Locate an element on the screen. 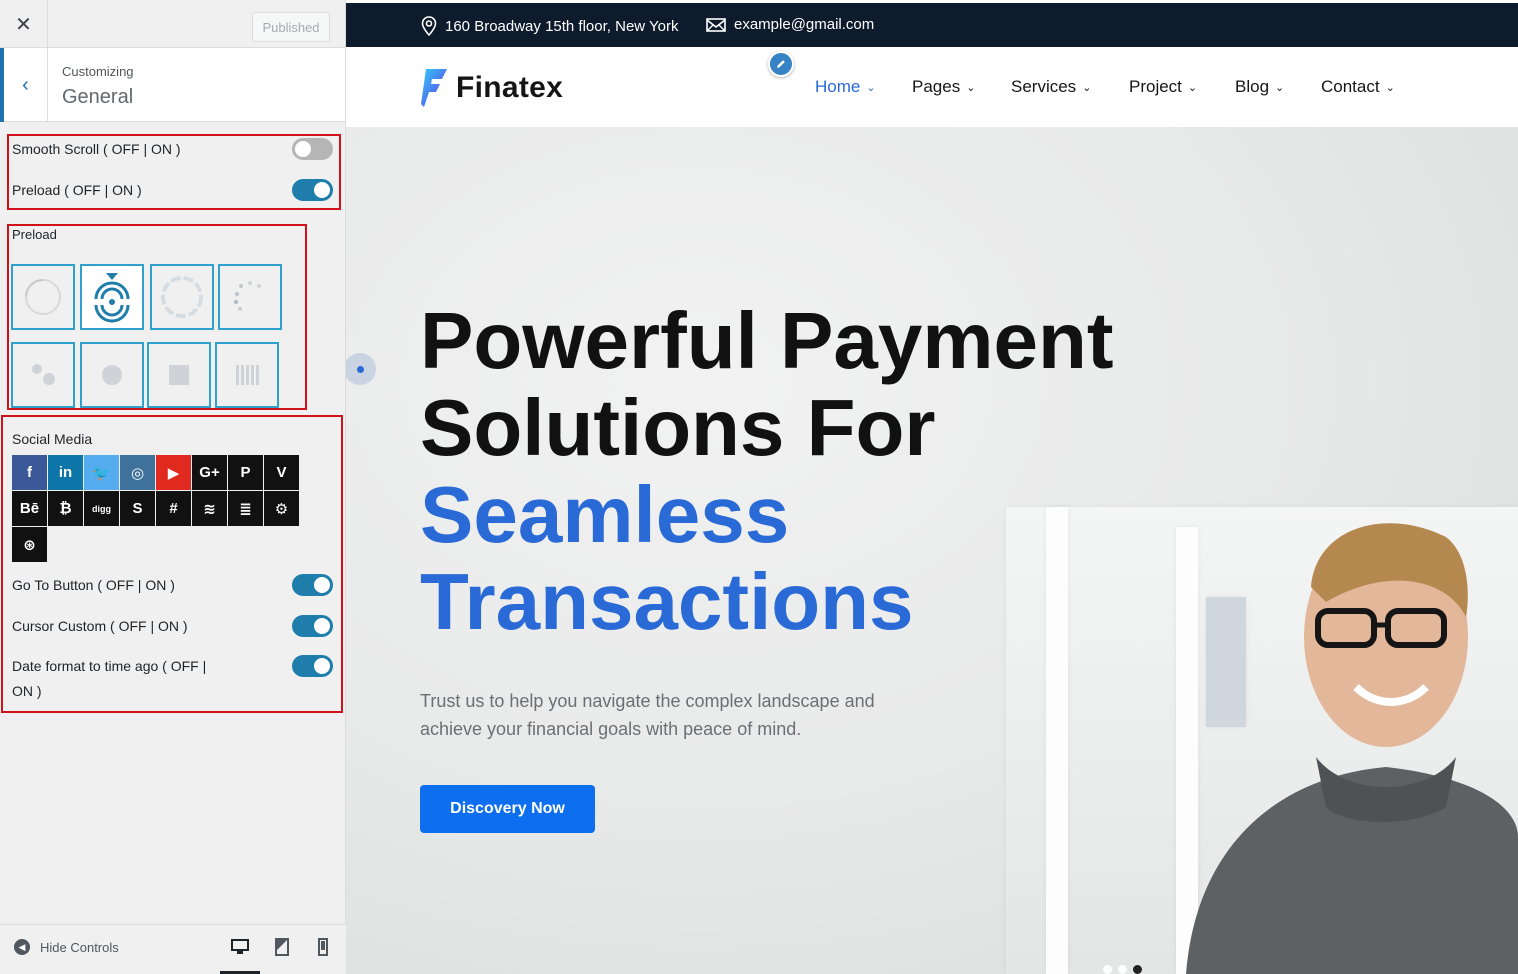 This screenshot has height=974, width=1518. collapse-arrow-icon: ◀ is located at coordinates (22, 947).